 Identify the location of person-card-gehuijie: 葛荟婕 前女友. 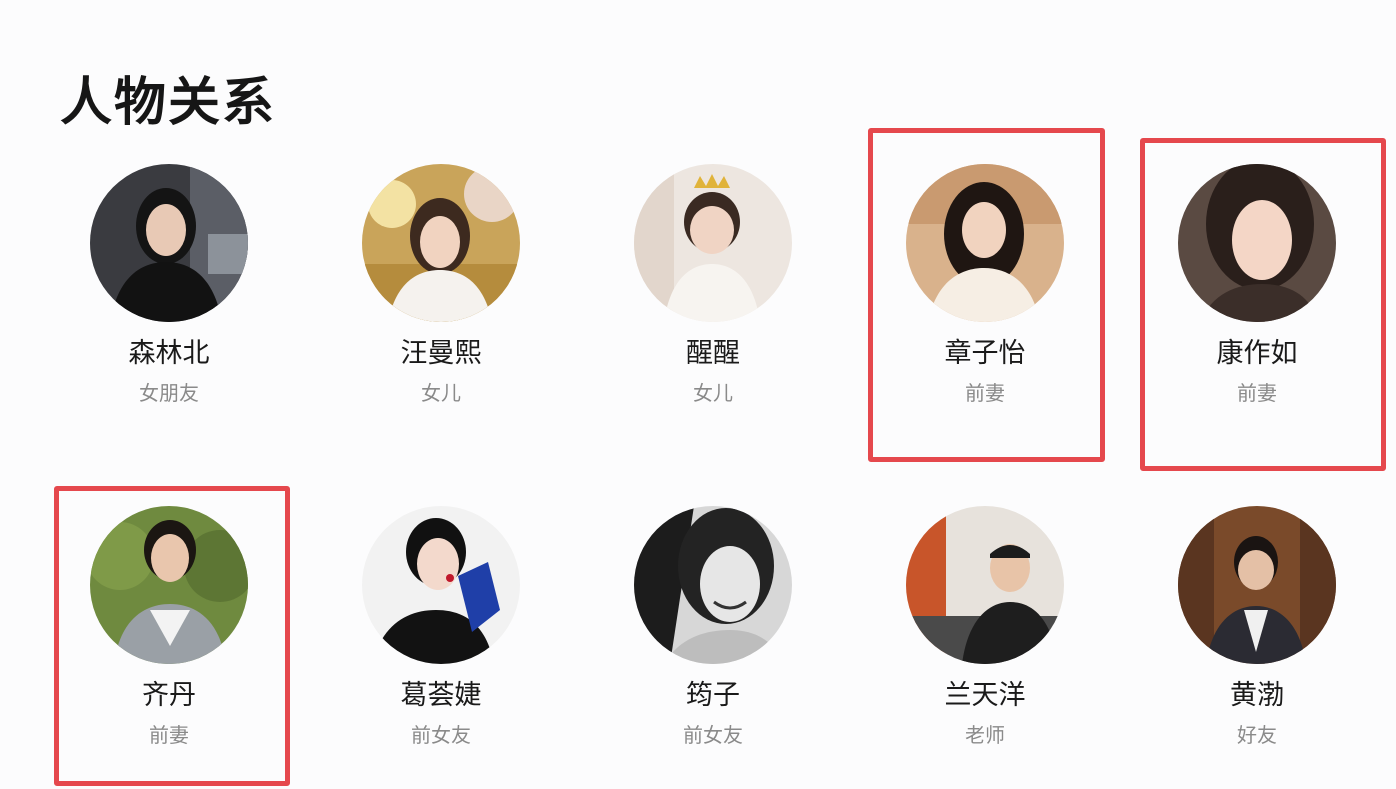
(441, 639).